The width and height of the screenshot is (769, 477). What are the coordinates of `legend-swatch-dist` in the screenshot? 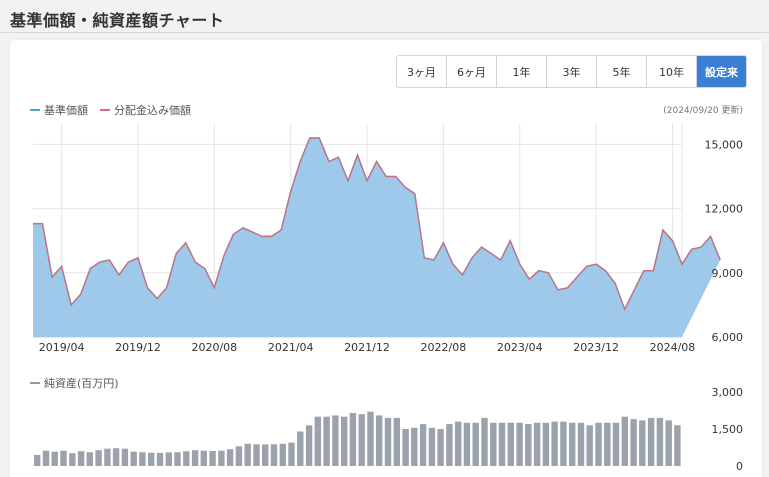 It's located at (105, 110).